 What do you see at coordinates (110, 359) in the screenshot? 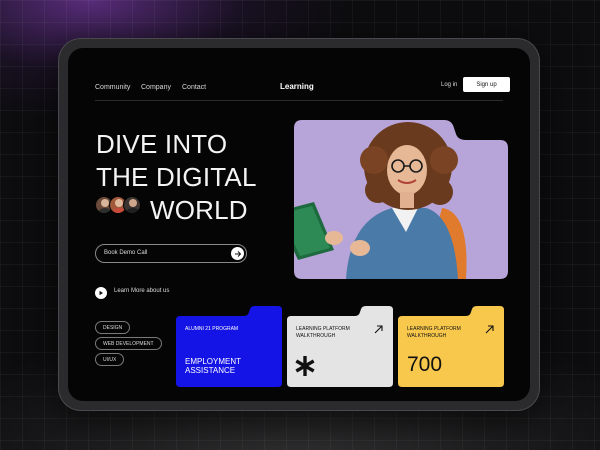
I see `tag-ui-ux: UI/UX` at bounding box center [110, 359].